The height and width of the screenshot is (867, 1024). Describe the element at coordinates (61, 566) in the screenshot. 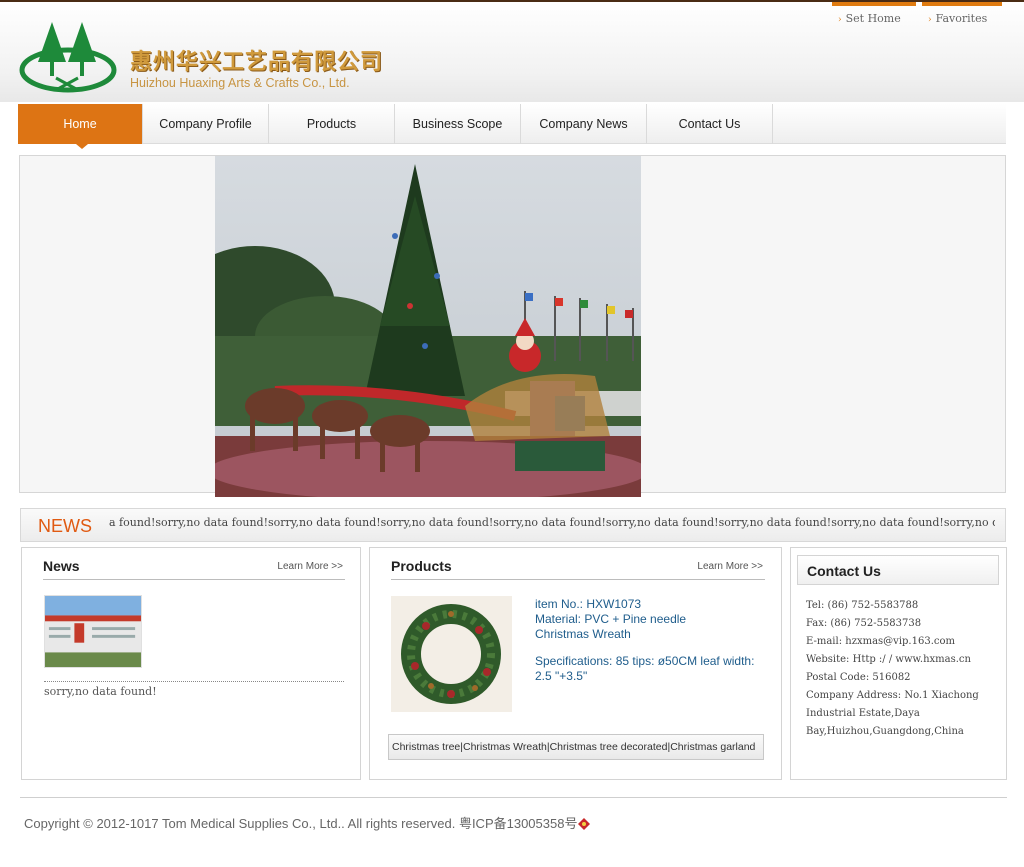

I see `news-panel-title: News` at that location.